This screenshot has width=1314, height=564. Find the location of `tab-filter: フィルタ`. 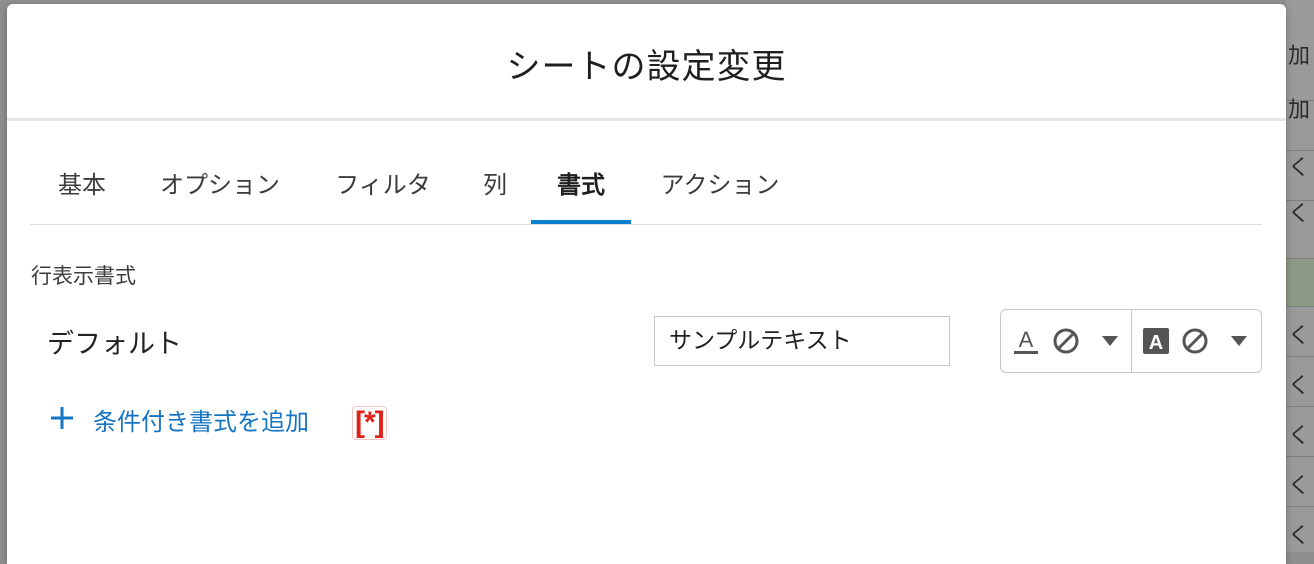

tab-filter: フィルタ is located at coordinates (383, 185).